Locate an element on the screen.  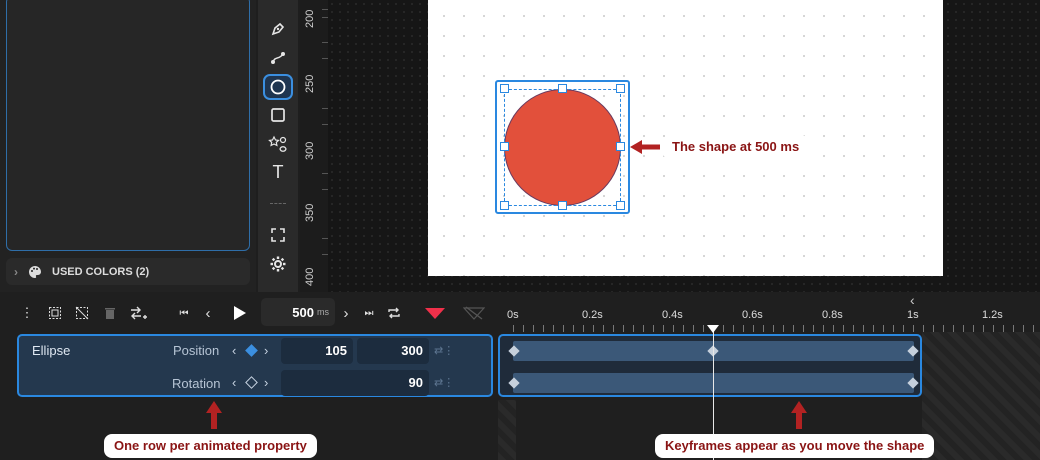
ruler-mark: 200 is located at coordinates (310, 18).